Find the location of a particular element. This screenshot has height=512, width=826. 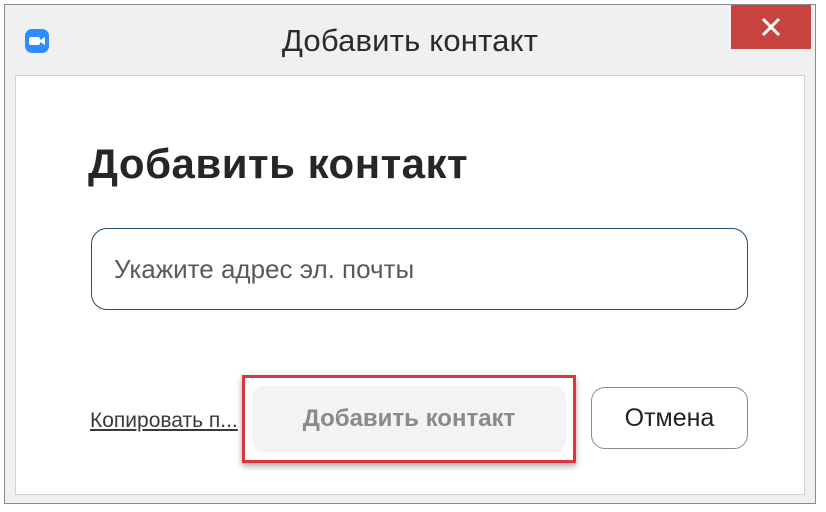

add-contact-button: Добавить контакт is located at coordinates (409, 419).